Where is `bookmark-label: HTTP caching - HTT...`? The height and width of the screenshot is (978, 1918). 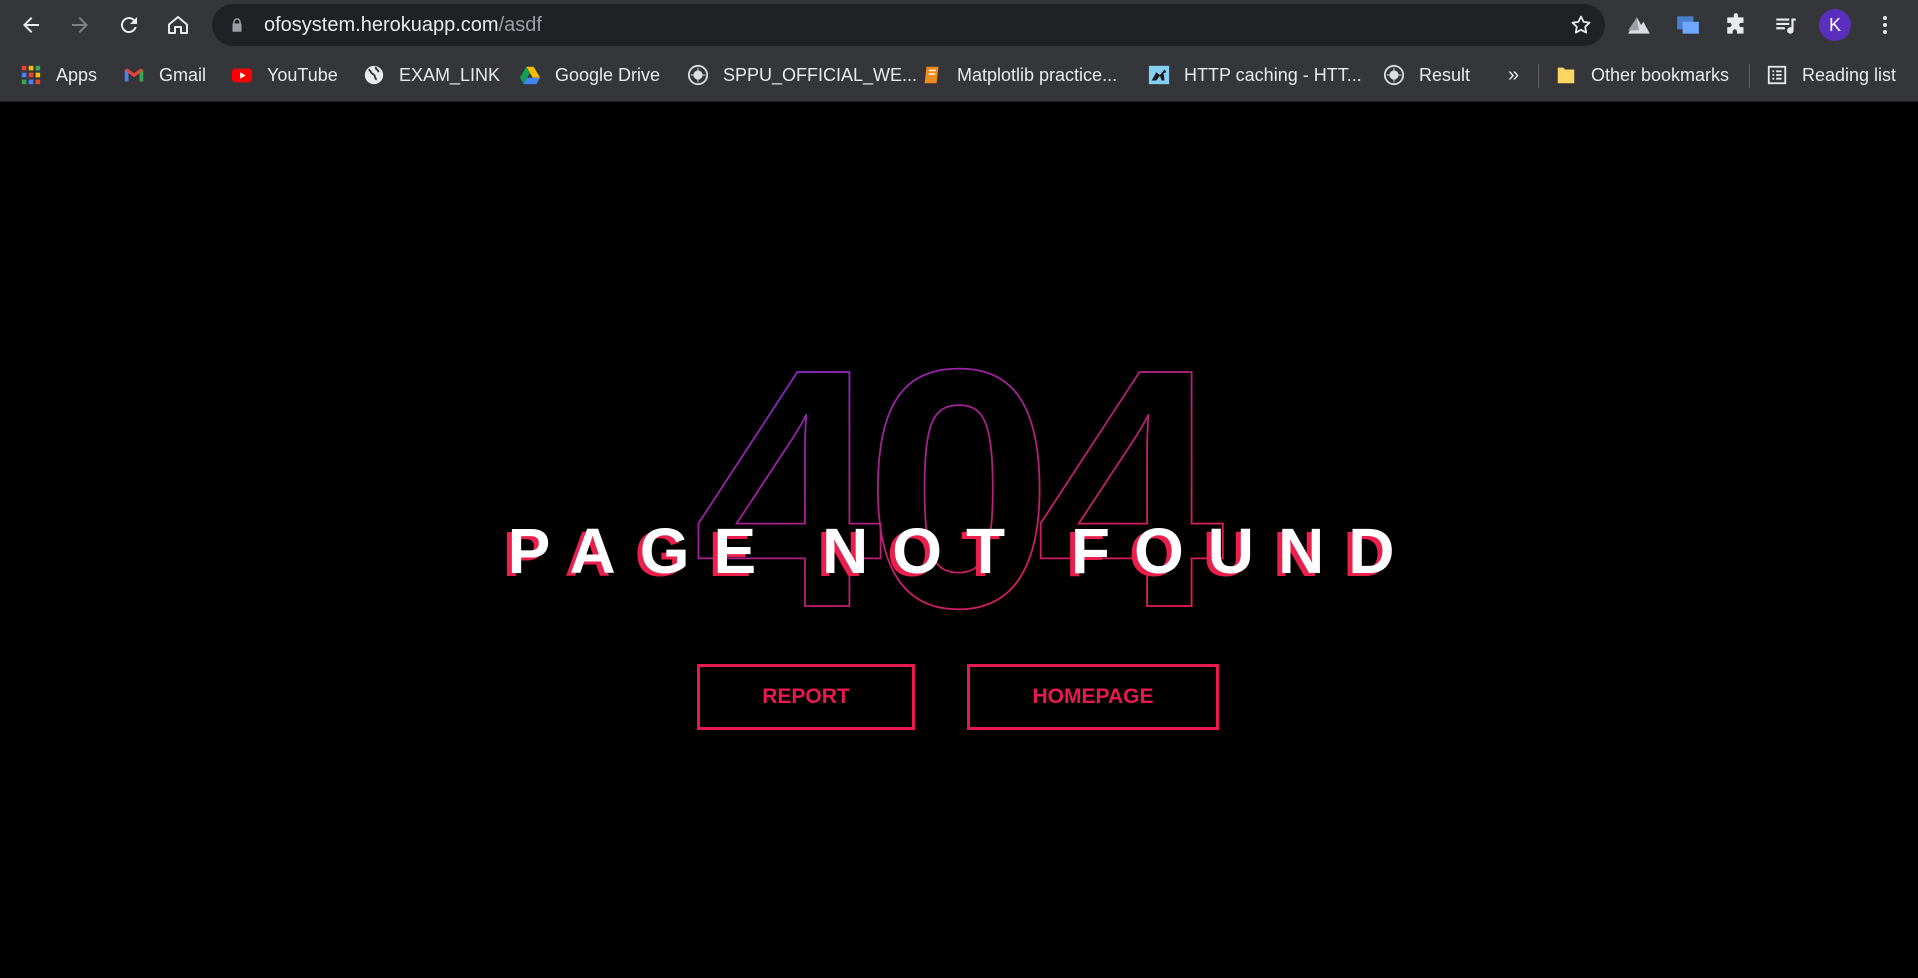 bookmark-label: HTTP caching - HTT... is located at coordinates (1273, 74).